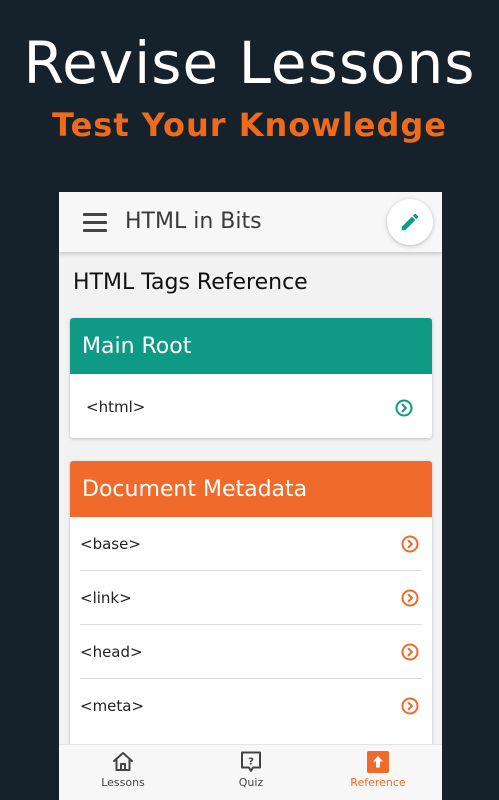  Describe the element at coordinates (251, 652) in the screenshot. I see `list-item: <head>` at that location.